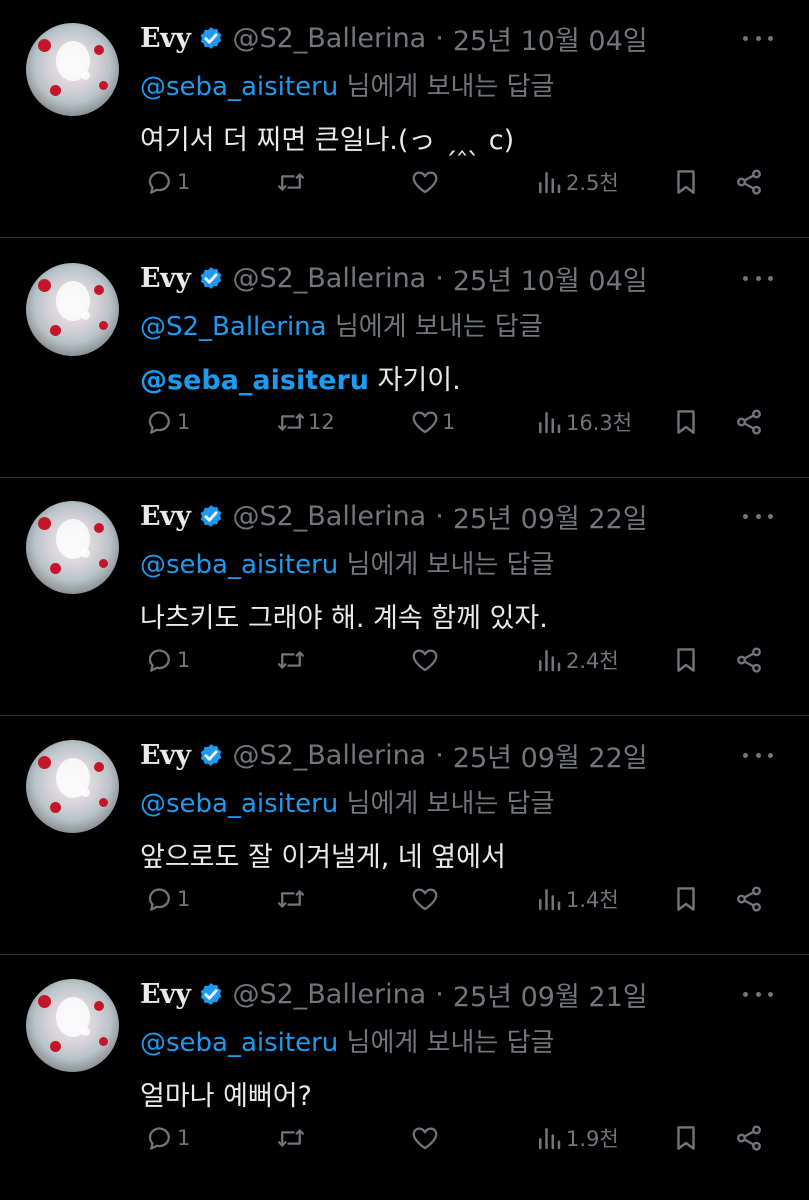  Describe the element at coordinates (592, 661) in the screenshot. I see `views-count: 2.4천` at that location.